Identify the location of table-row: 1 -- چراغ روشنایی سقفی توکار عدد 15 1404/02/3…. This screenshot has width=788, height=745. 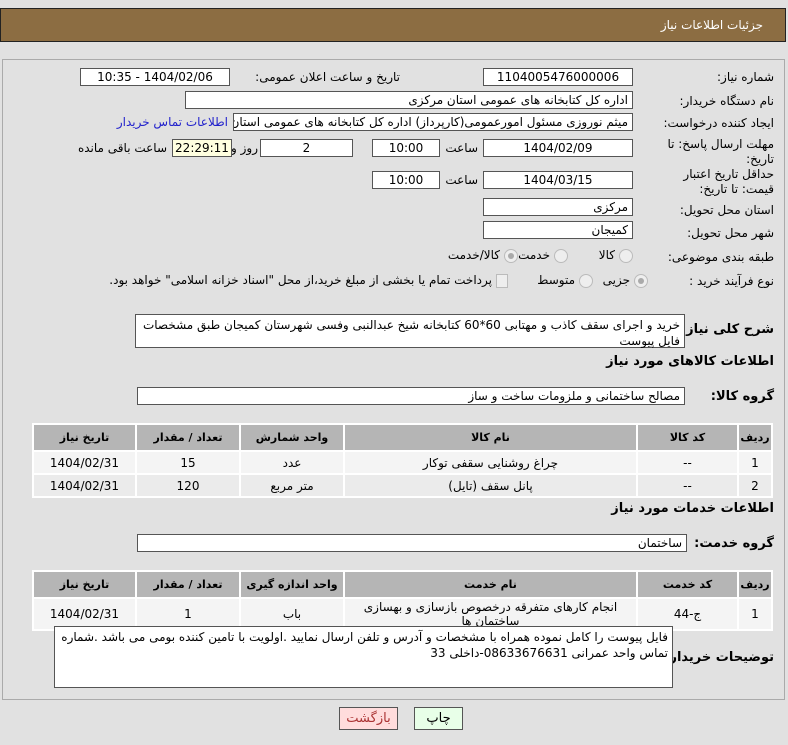
(402, 462).